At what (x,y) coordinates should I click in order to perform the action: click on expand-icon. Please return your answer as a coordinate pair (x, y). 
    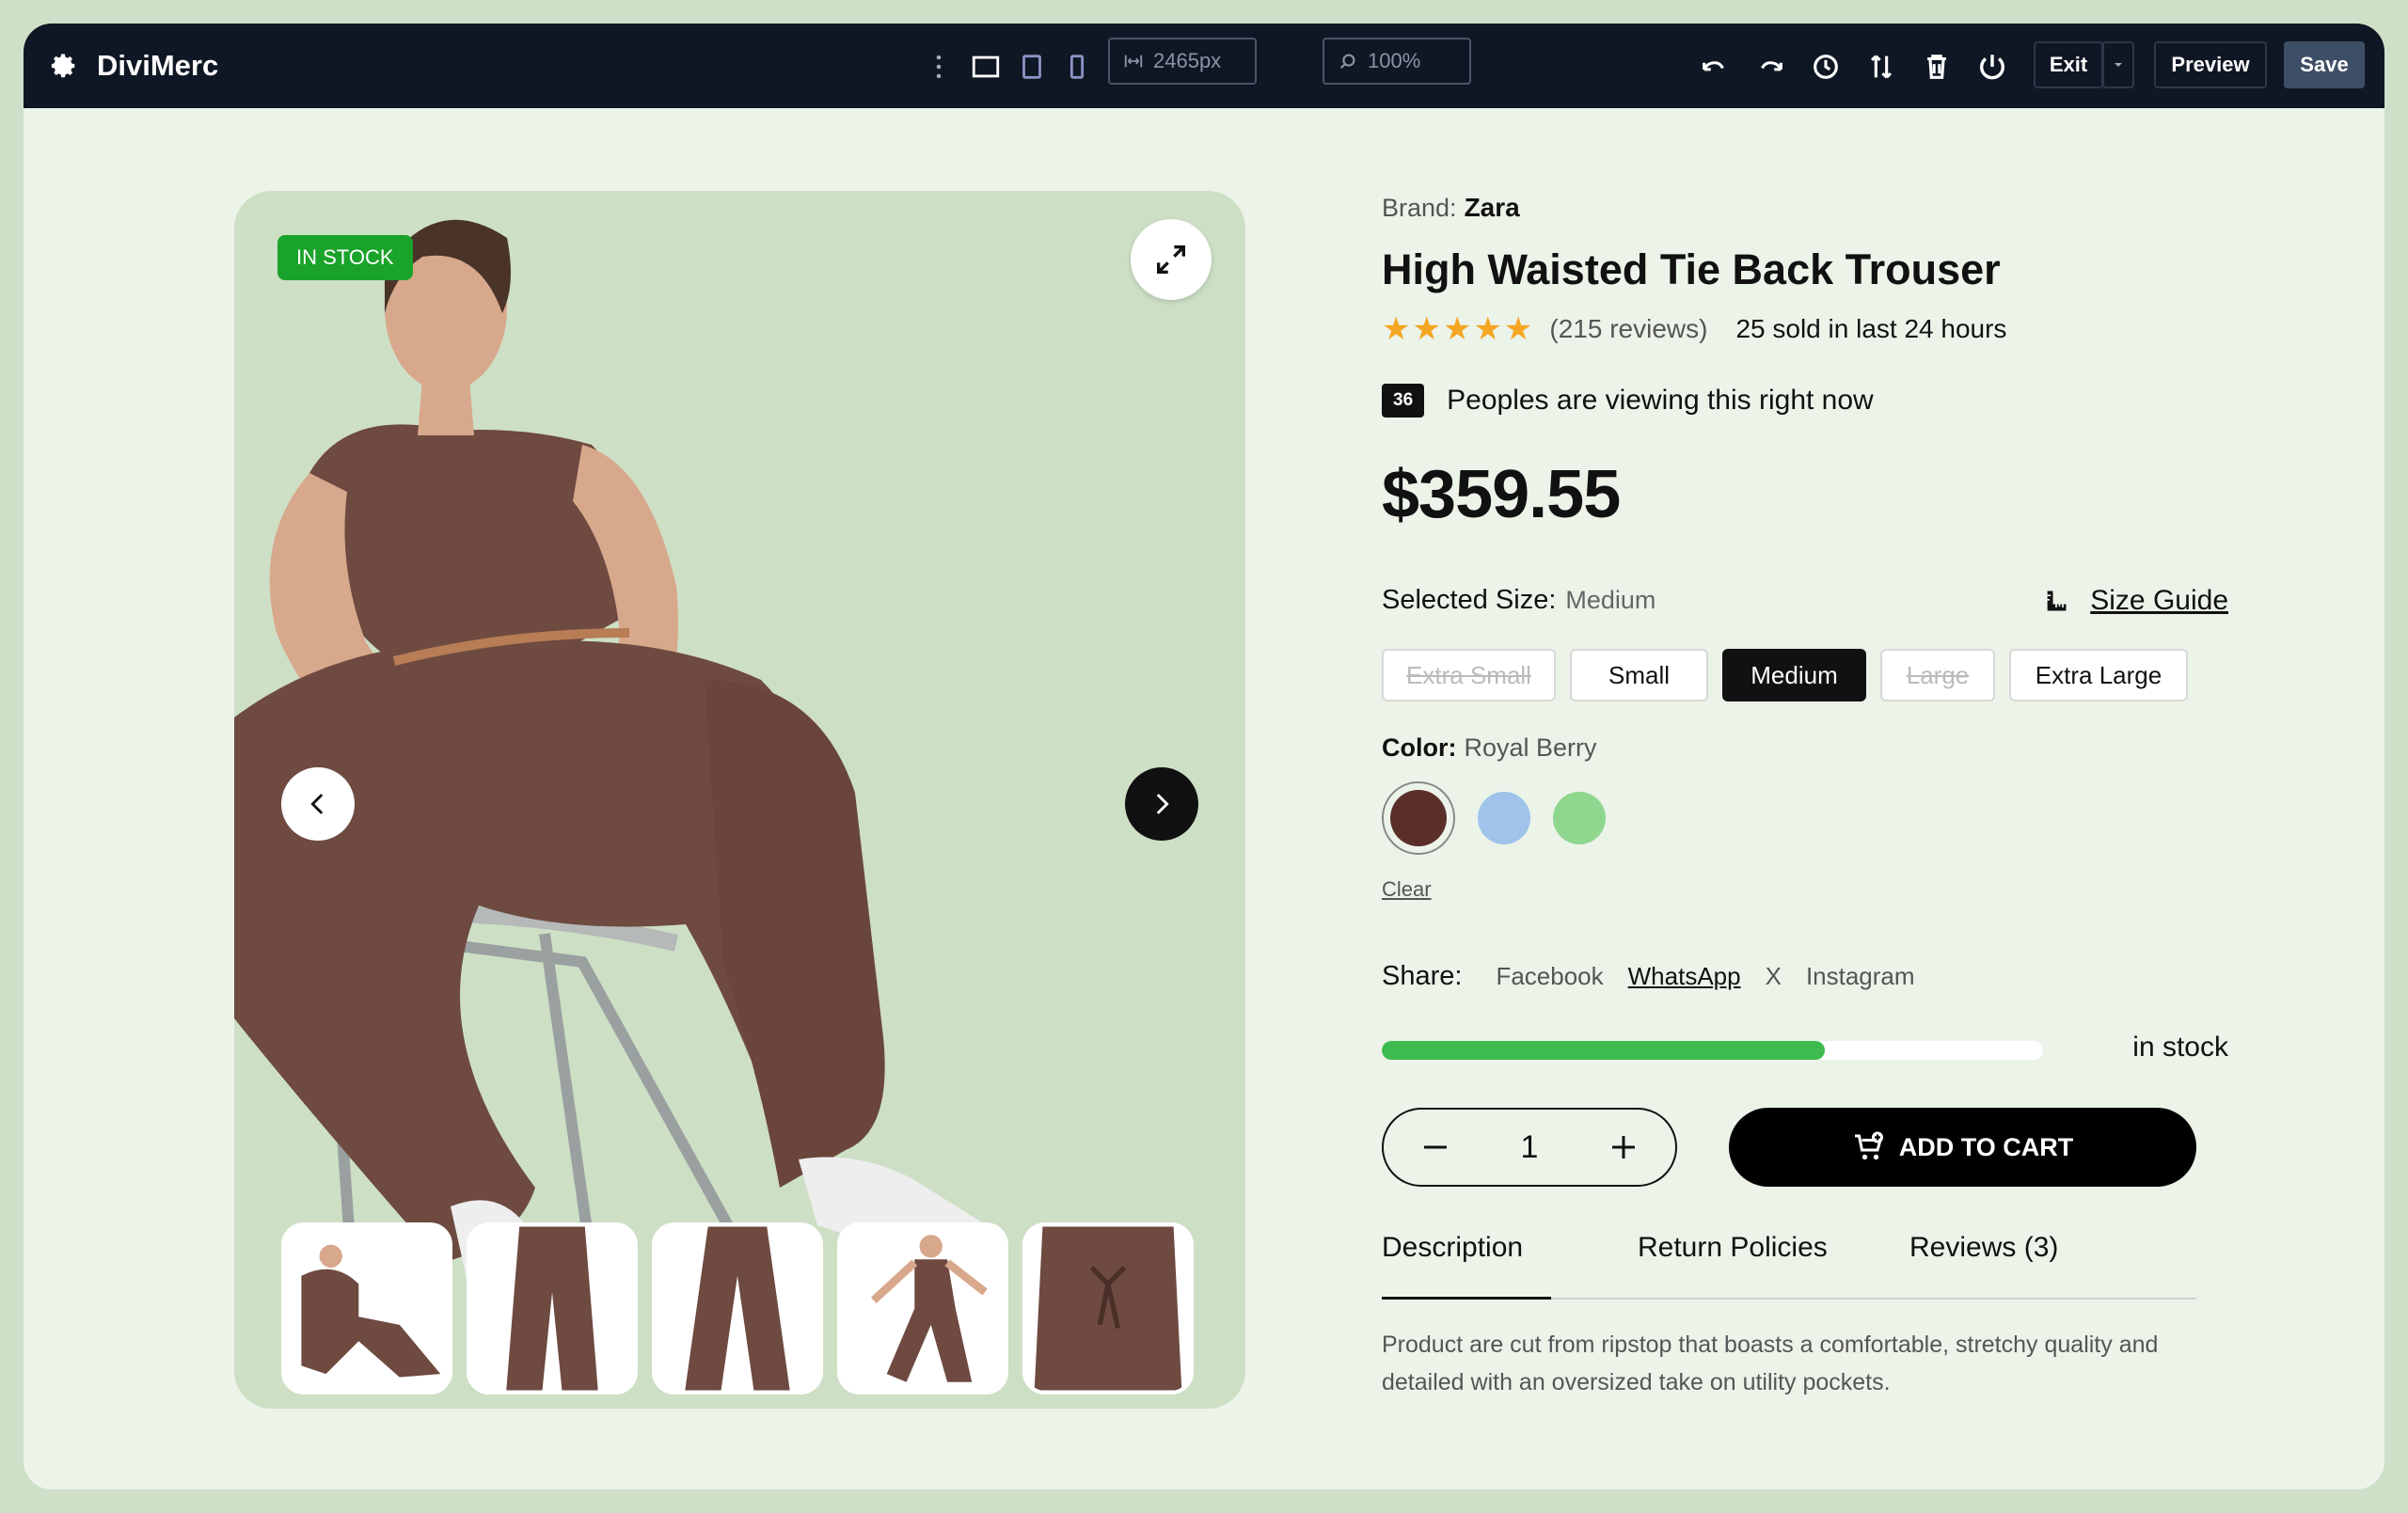
    Looking at the image, I should click on (1171, 259).